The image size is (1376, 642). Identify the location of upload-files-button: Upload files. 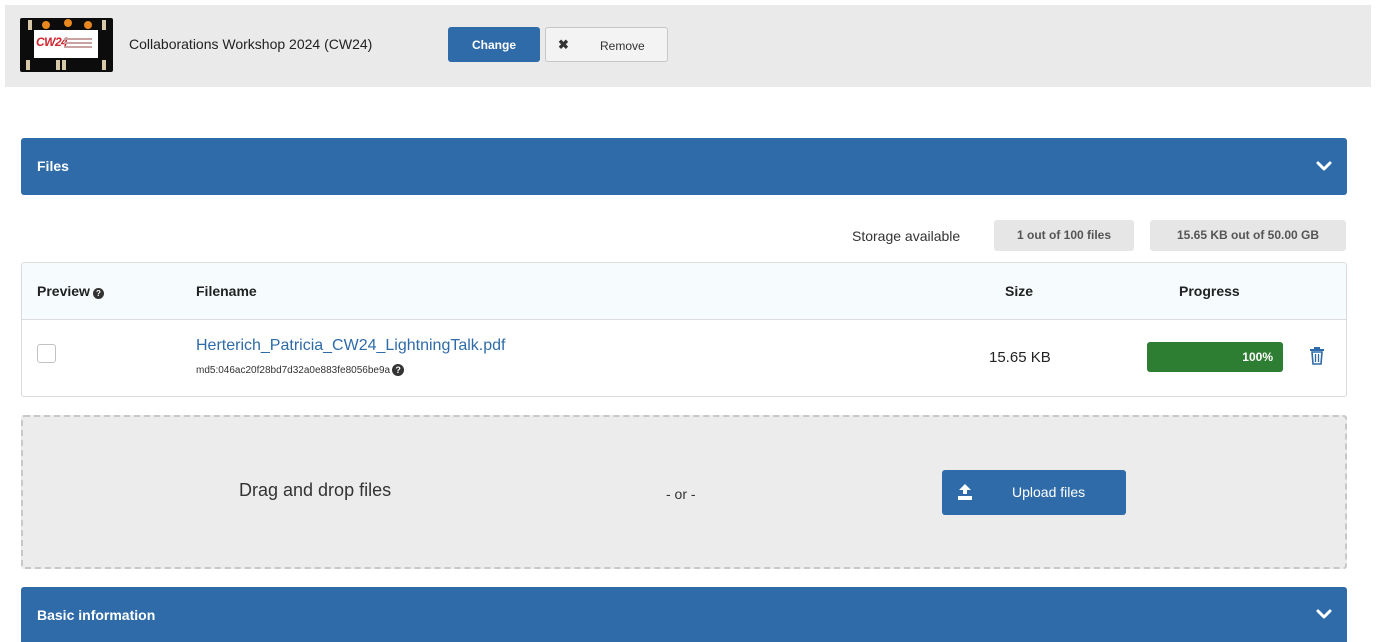
(1034, 492).